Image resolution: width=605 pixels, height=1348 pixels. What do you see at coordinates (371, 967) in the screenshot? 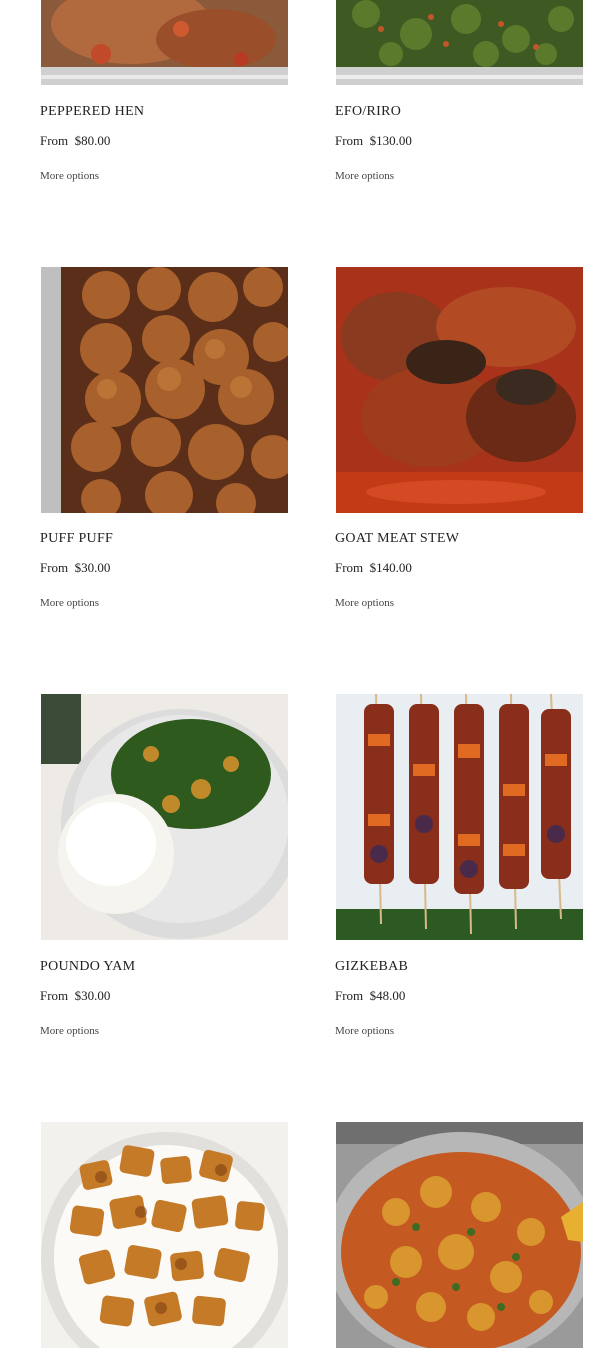
I see `product-title: GIZKEBAB` at bounding box center [371, 967].